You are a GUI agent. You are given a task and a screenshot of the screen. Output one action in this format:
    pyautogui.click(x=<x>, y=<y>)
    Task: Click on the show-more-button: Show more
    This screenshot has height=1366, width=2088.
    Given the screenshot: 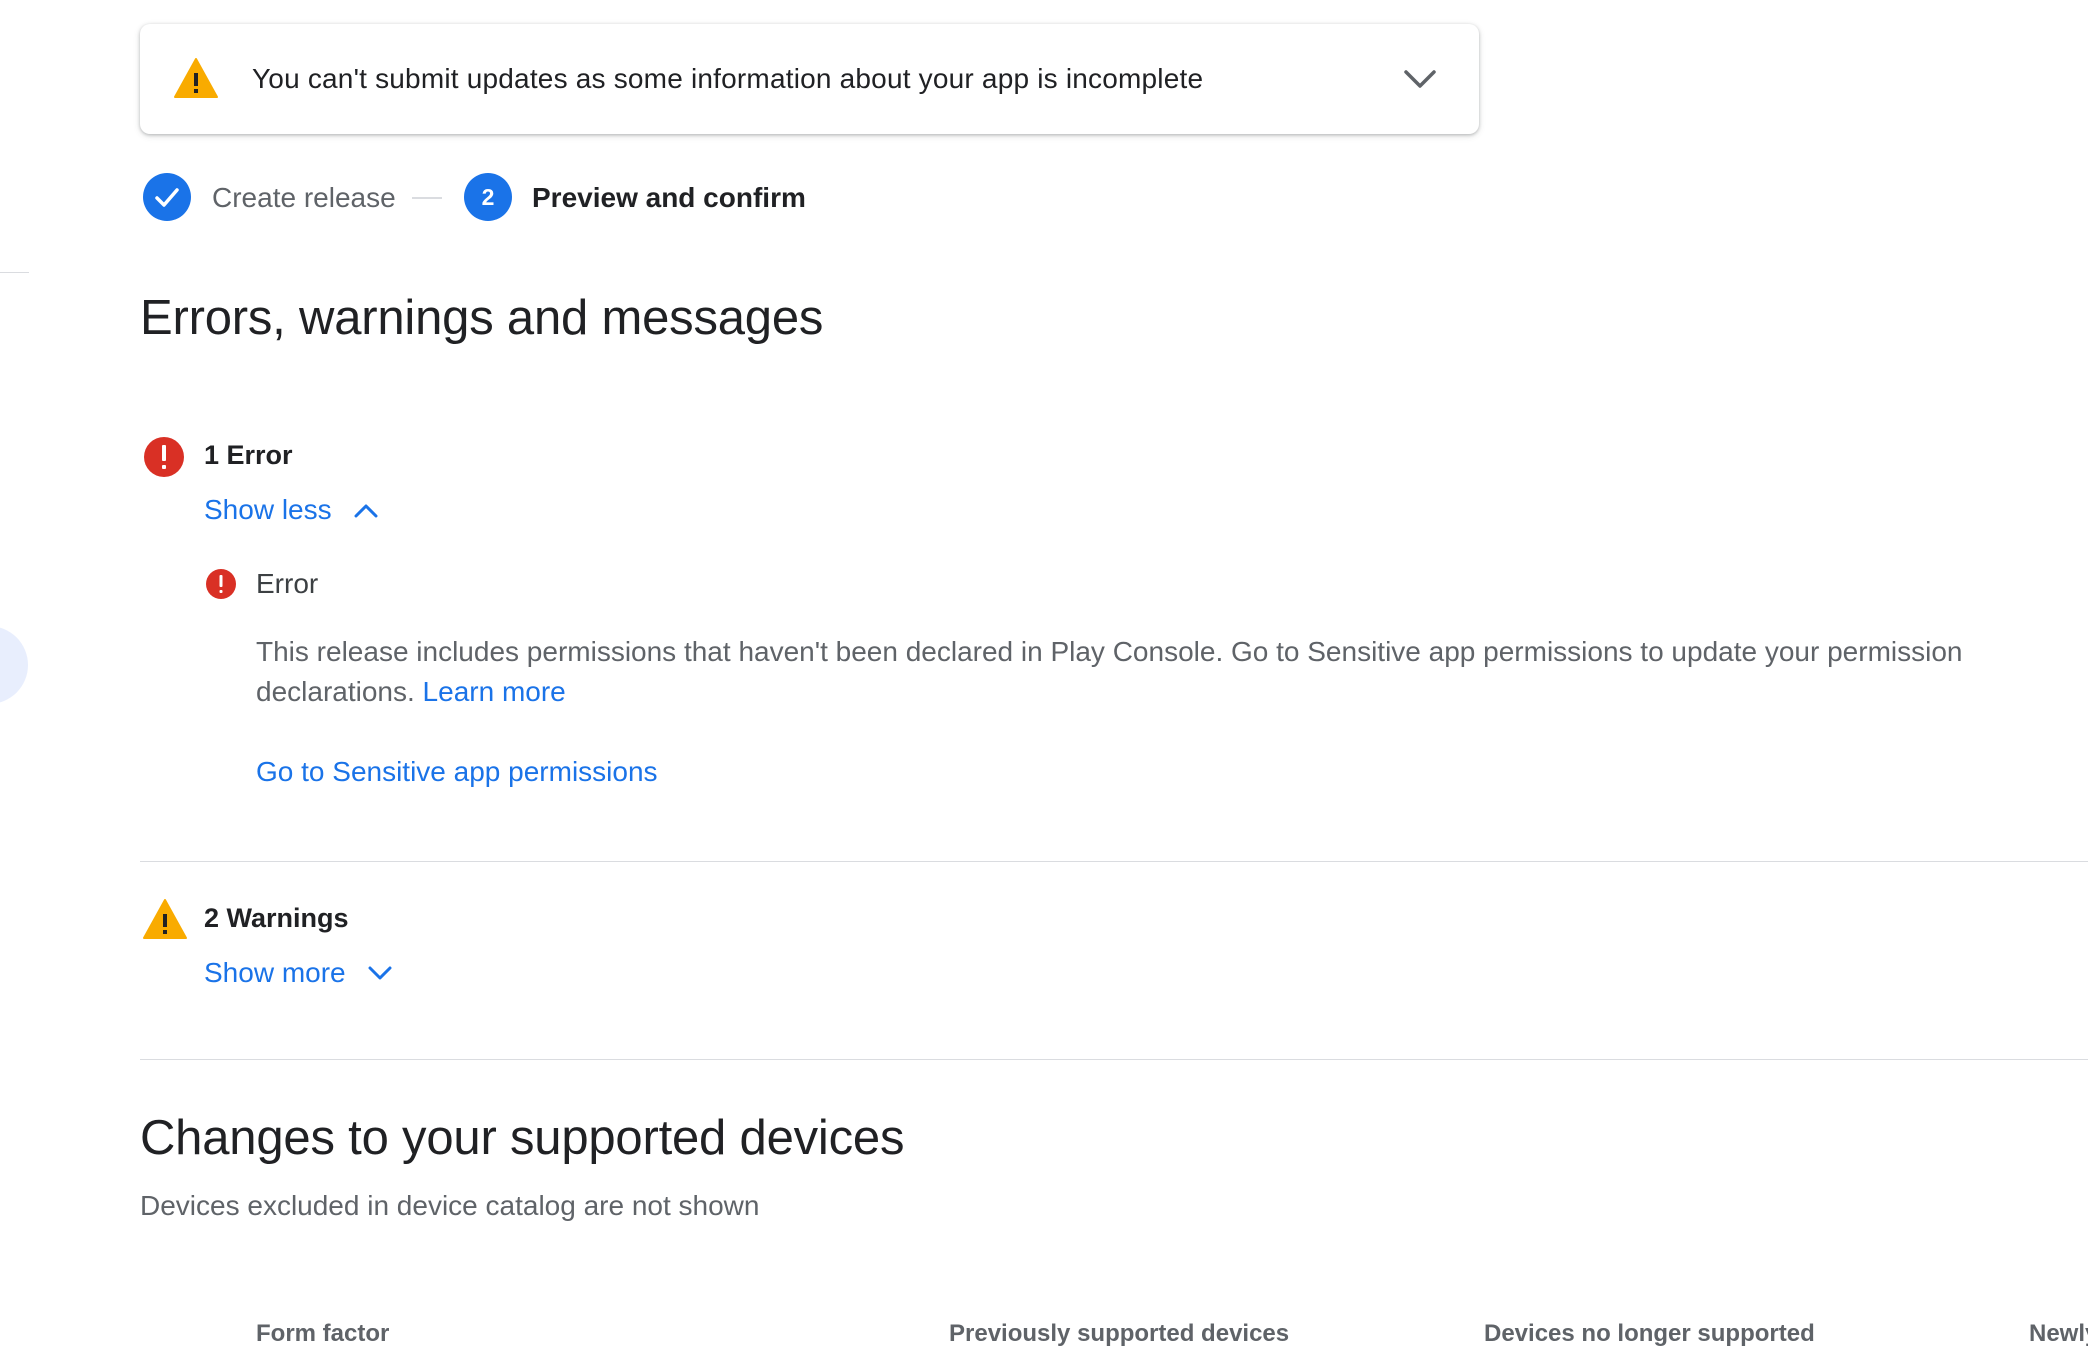 What is the action you would take?
    pyautogui.click(x=299, y=973)
    